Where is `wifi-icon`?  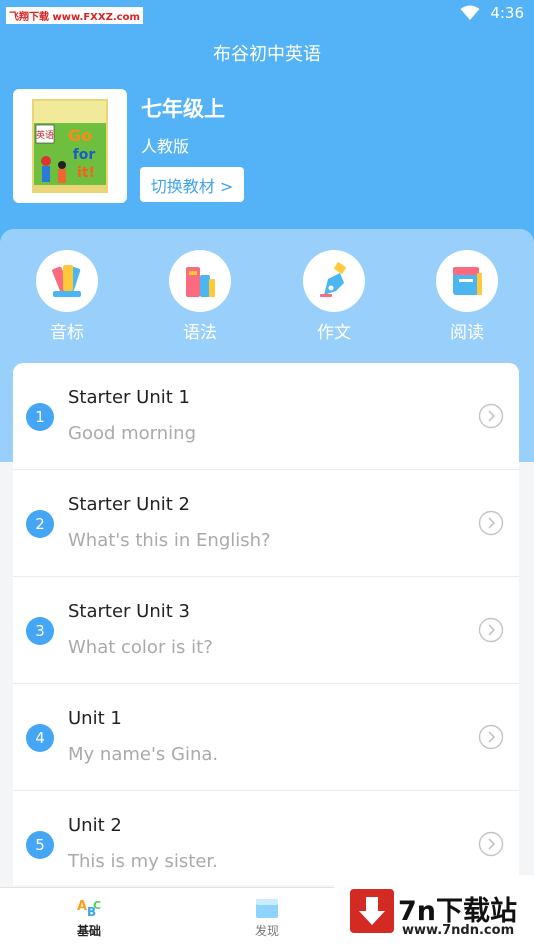
wifi-icon is located at coordinates (470, 12).